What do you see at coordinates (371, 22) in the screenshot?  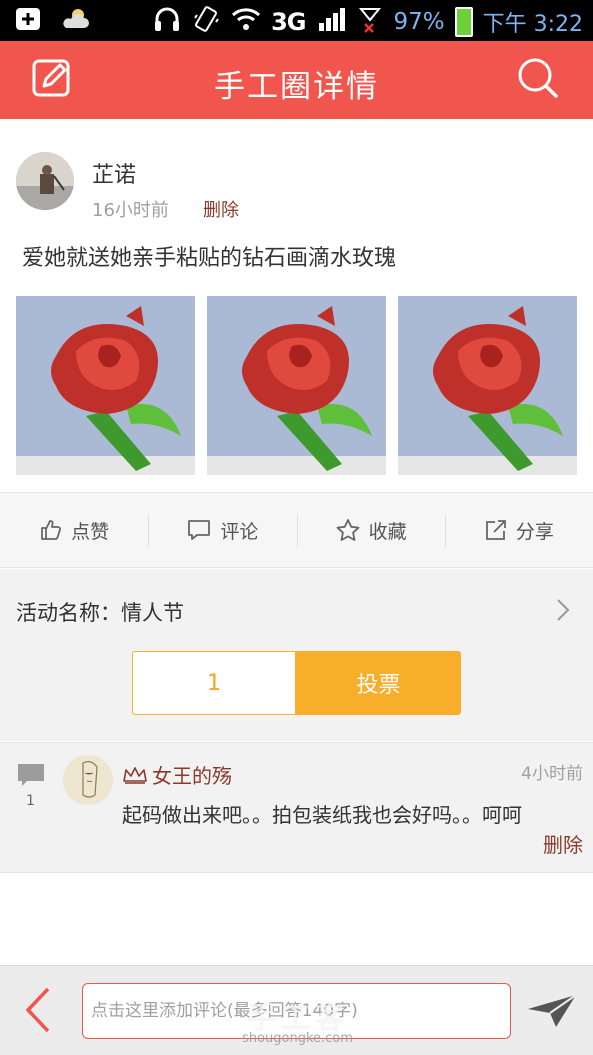 I see `no-sim-signal-icon` at bounding box center [371, 22].